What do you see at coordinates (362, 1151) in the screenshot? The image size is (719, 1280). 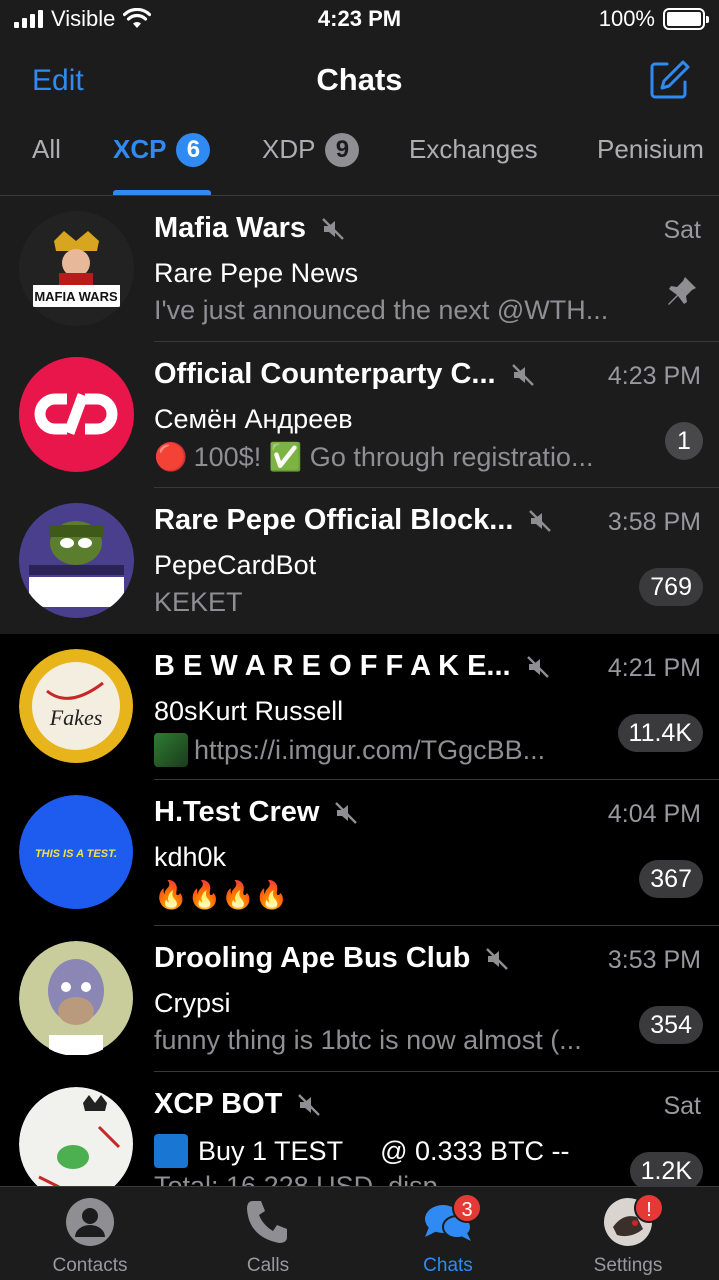 I see `chat-sender: Buy 1 TEST @ 0.333 BTC --` at bounding box center [362, 1151].